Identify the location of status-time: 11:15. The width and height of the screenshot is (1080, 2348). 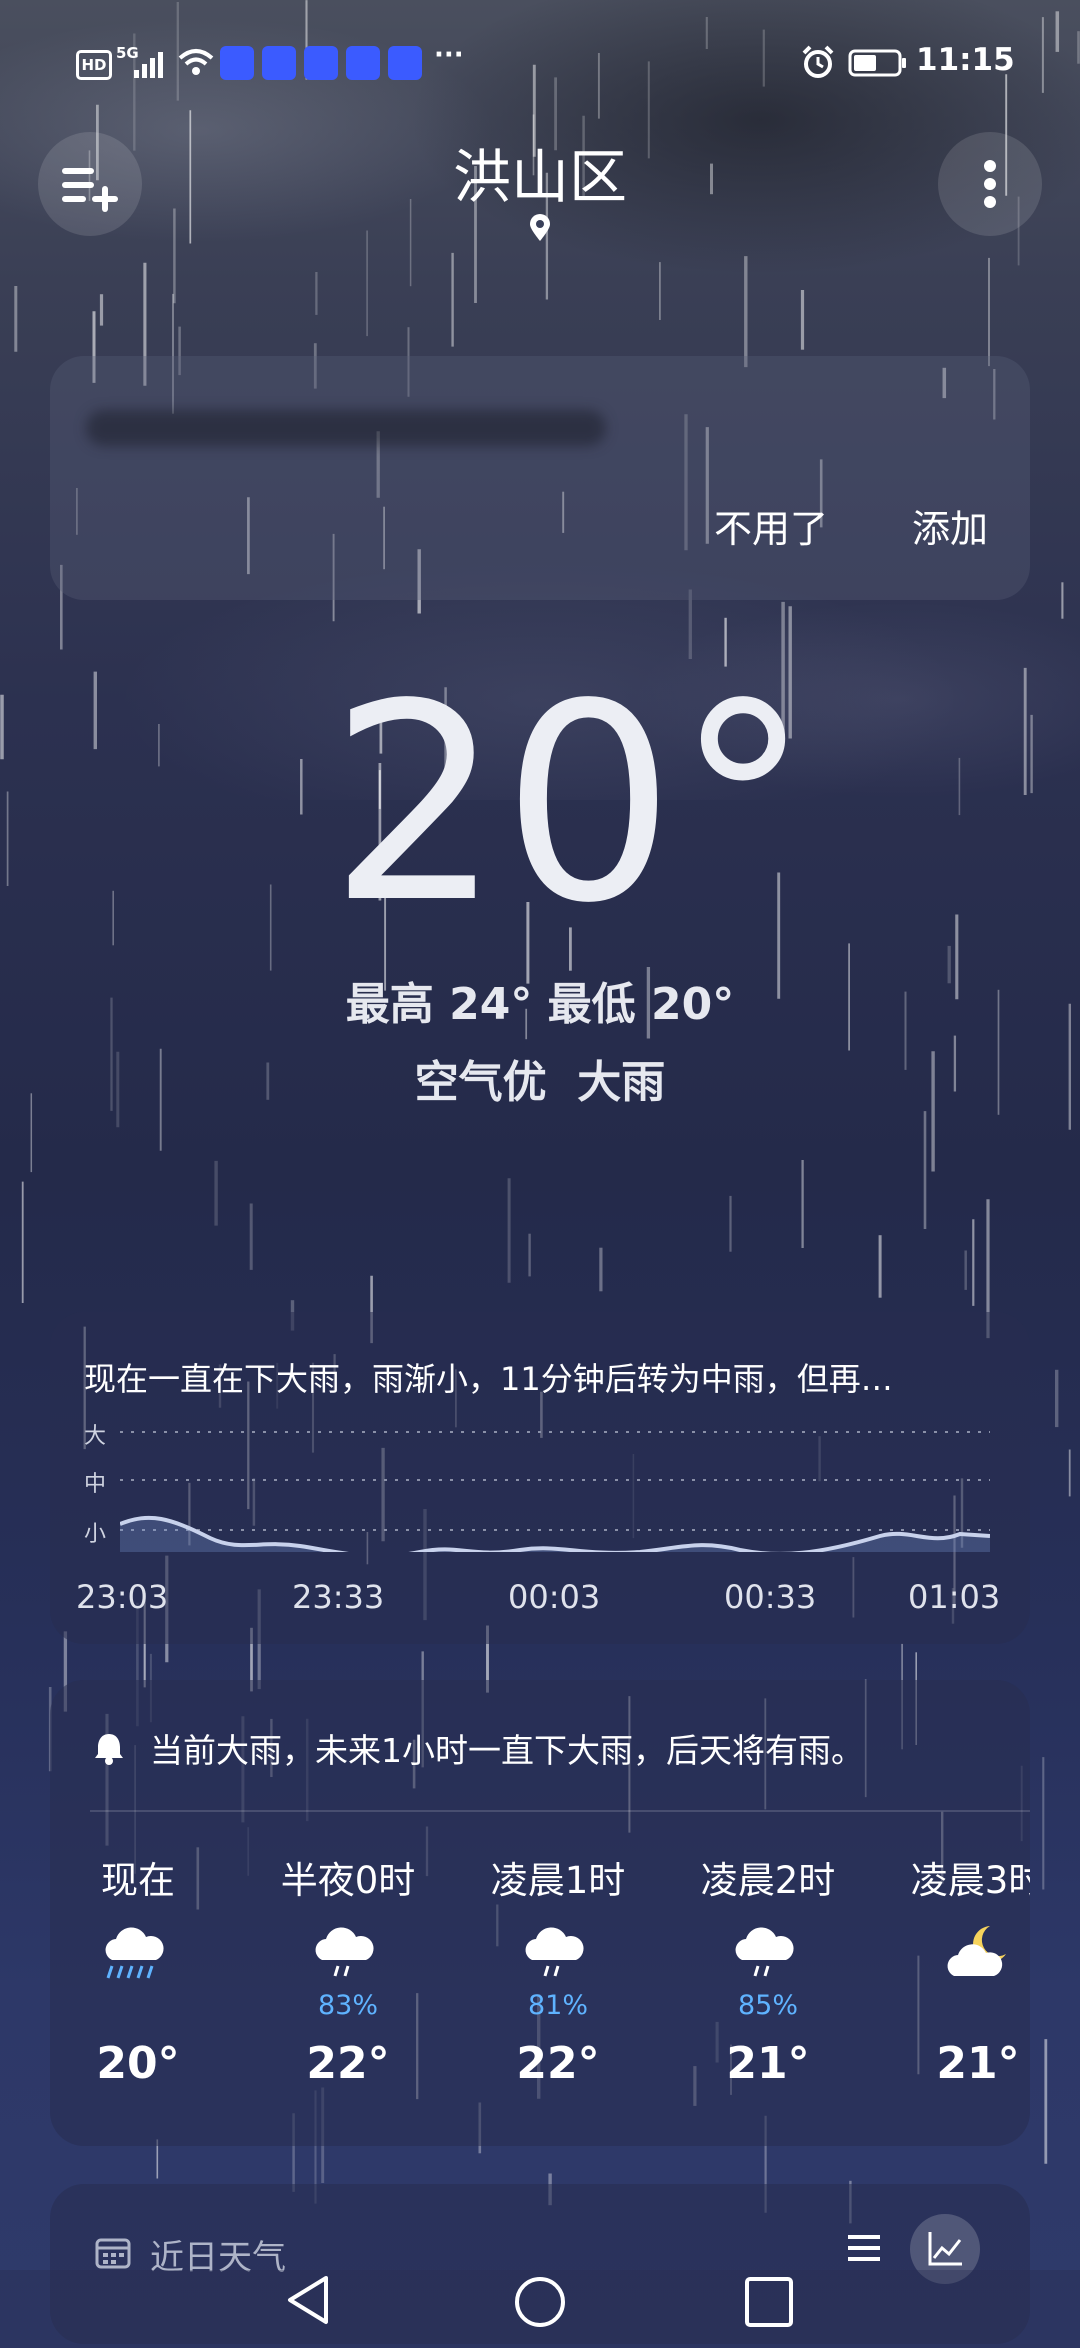
(965, 60).